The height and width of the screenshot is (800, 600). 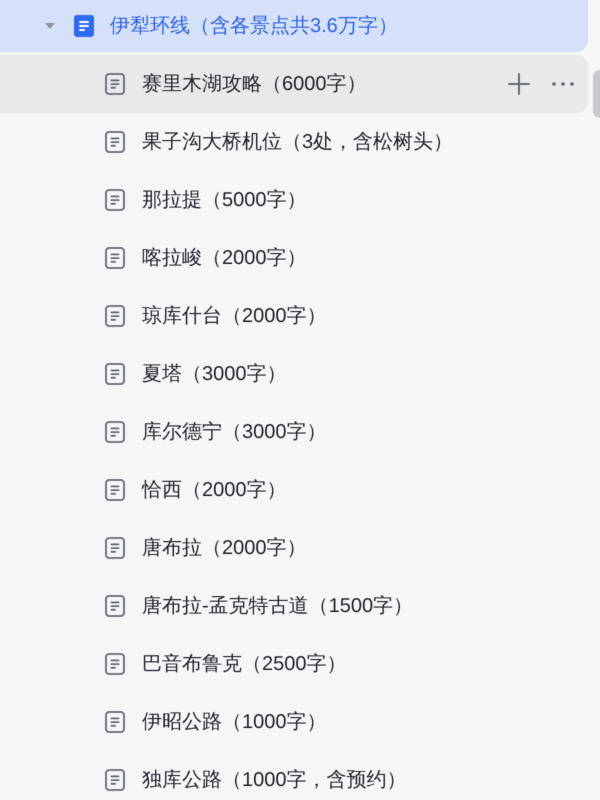 I want to click on item-title: 独库公路（1000字，含预约）, so click(x=274, y=780).